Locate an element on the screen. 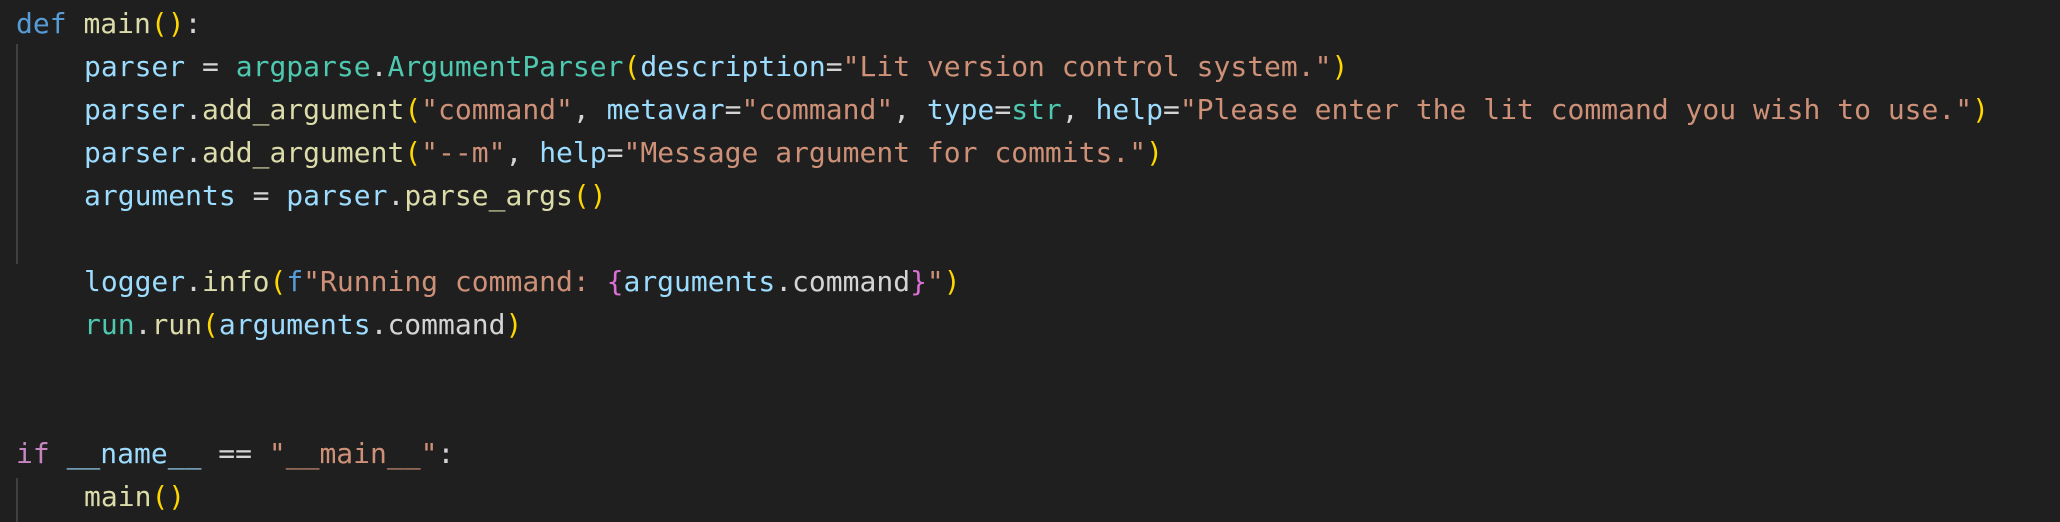  code-token: type is located at coordinates (960, 109).